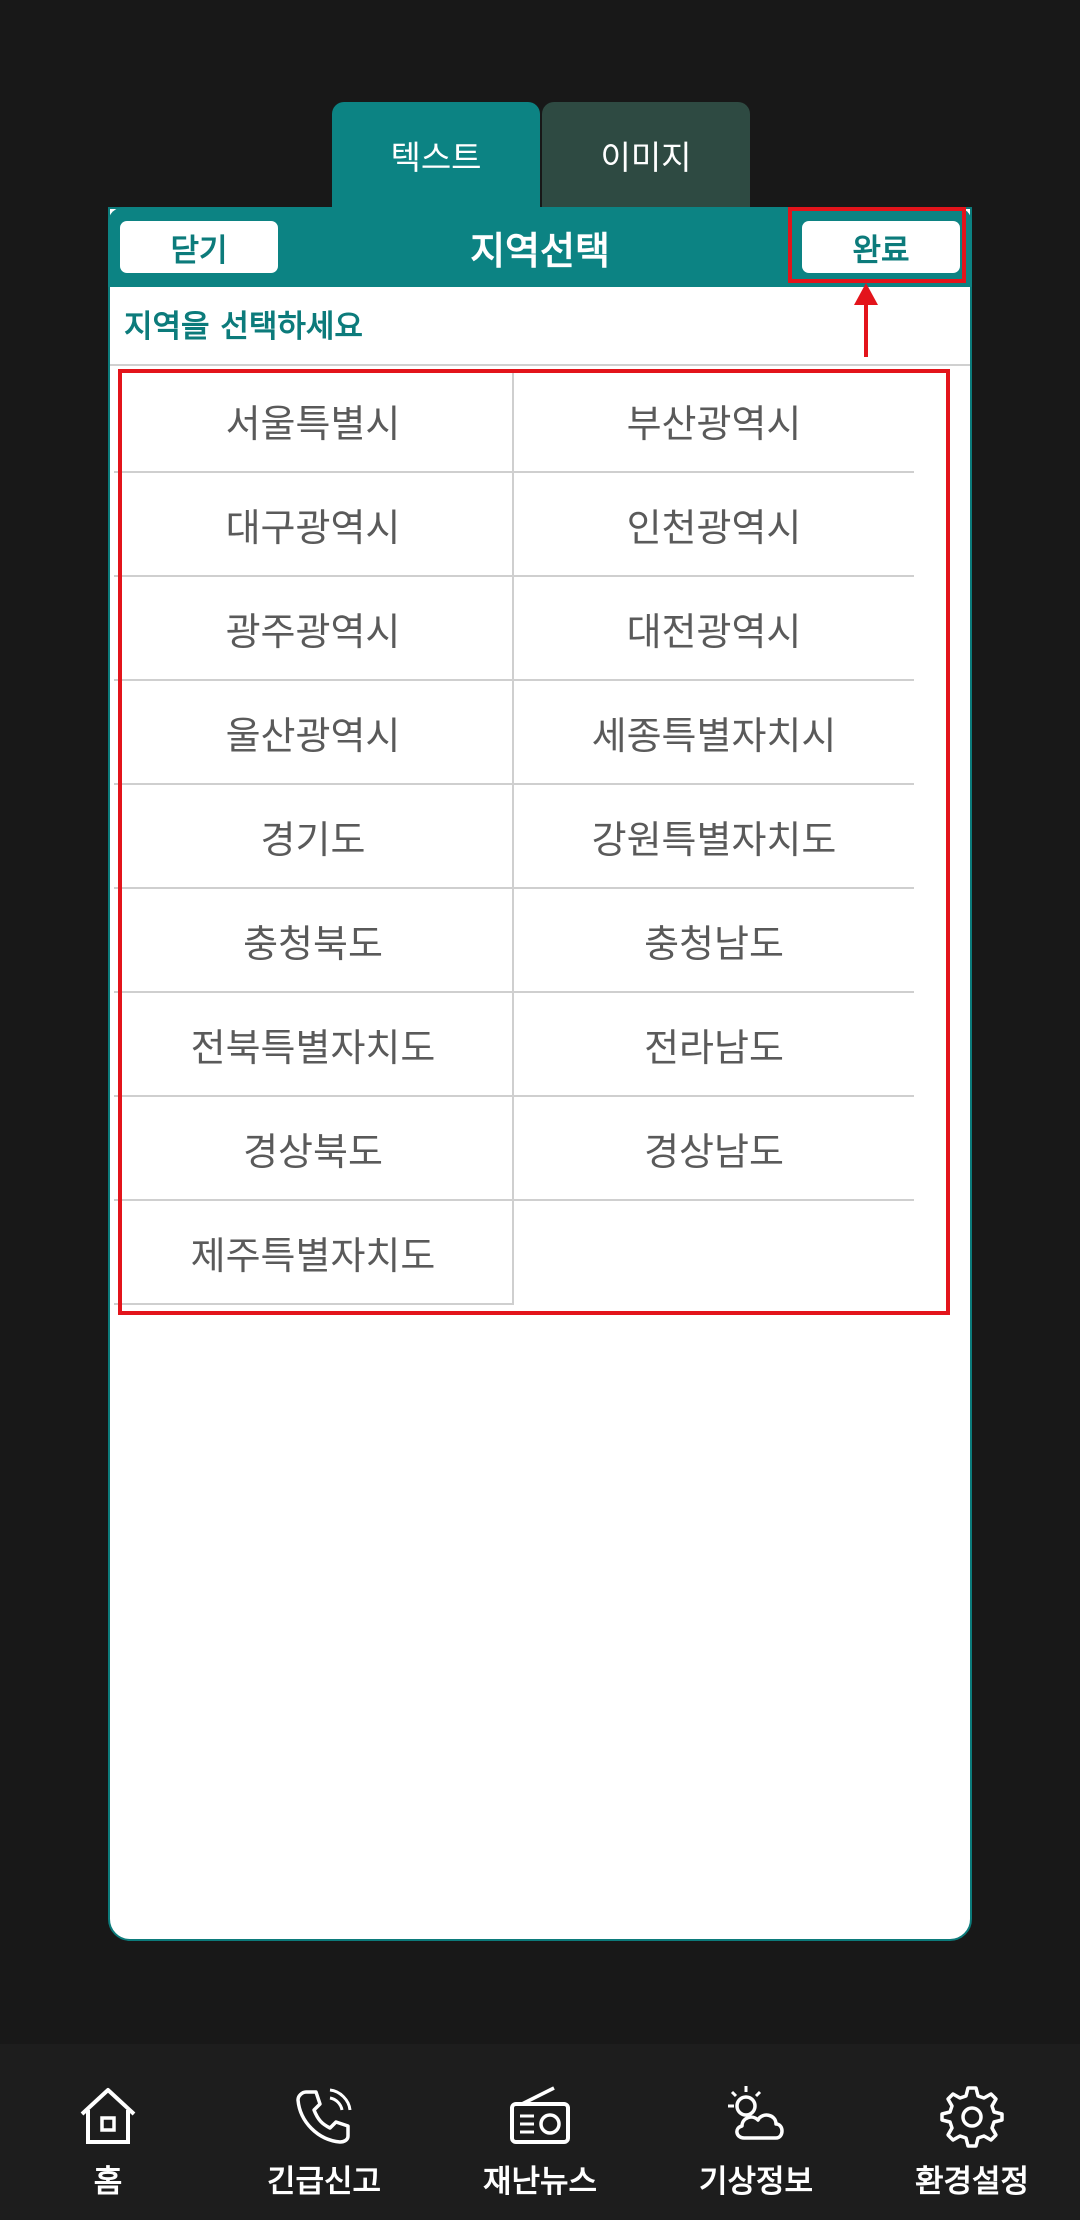 Image resolution: width=1080 pixels, height=2220 pixels. Describe the element at coordinates (108, 2182) in the screenshot. I see `nav-label: 홈` at that location.